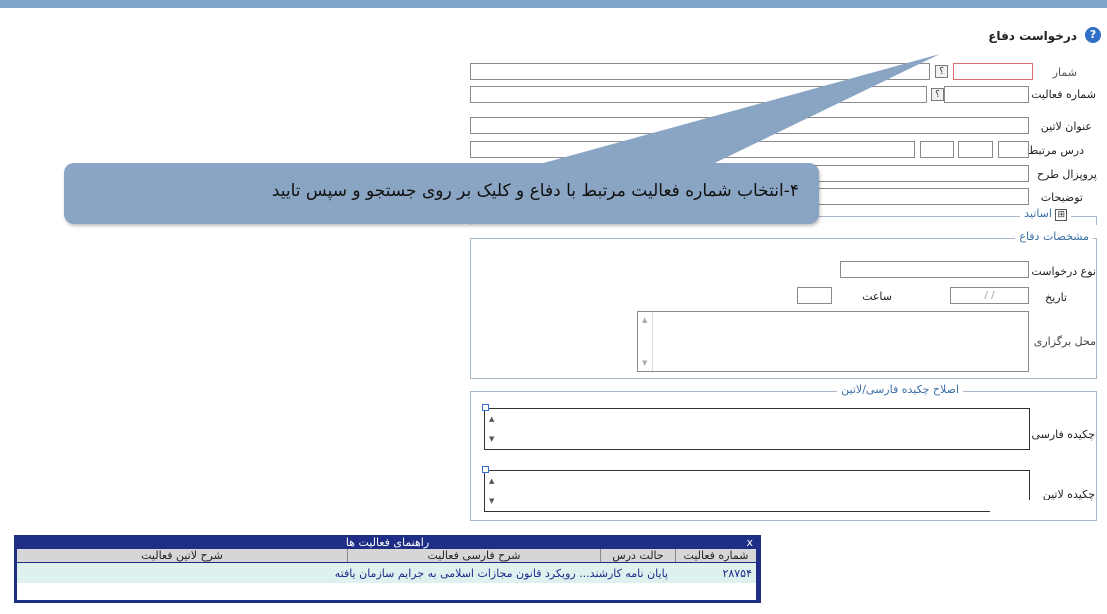 The image size is (1107, 614). Describe the element at coordinates (386, 591) in the screenshot. I see `table-empty-area` at that location.